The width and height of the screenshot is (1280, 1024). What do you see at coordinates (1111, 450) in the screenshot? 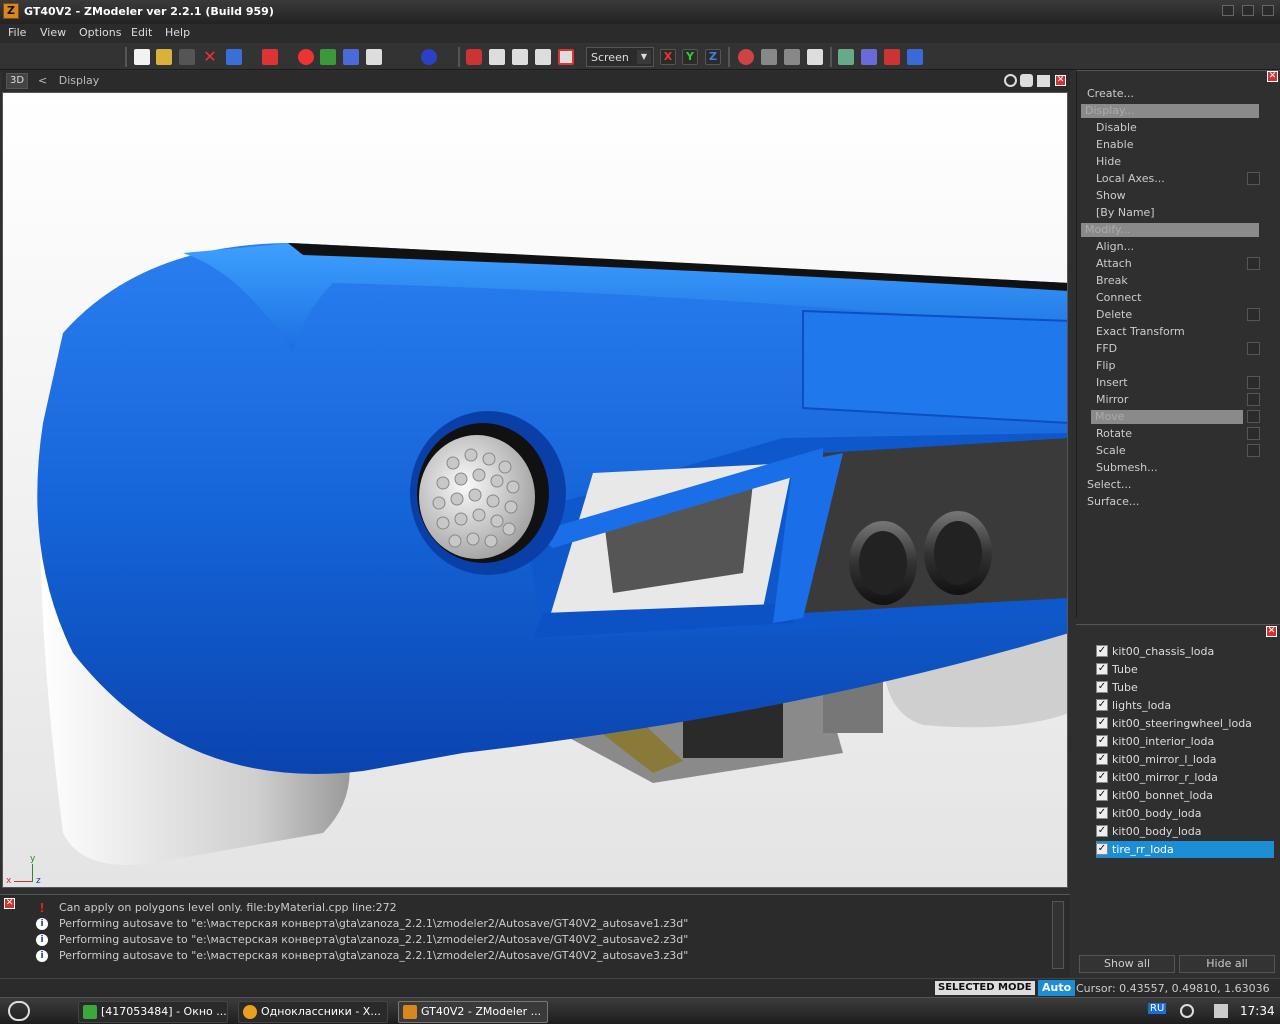
I see `modify-scale: Scale` at bounding box center [1111, 450].